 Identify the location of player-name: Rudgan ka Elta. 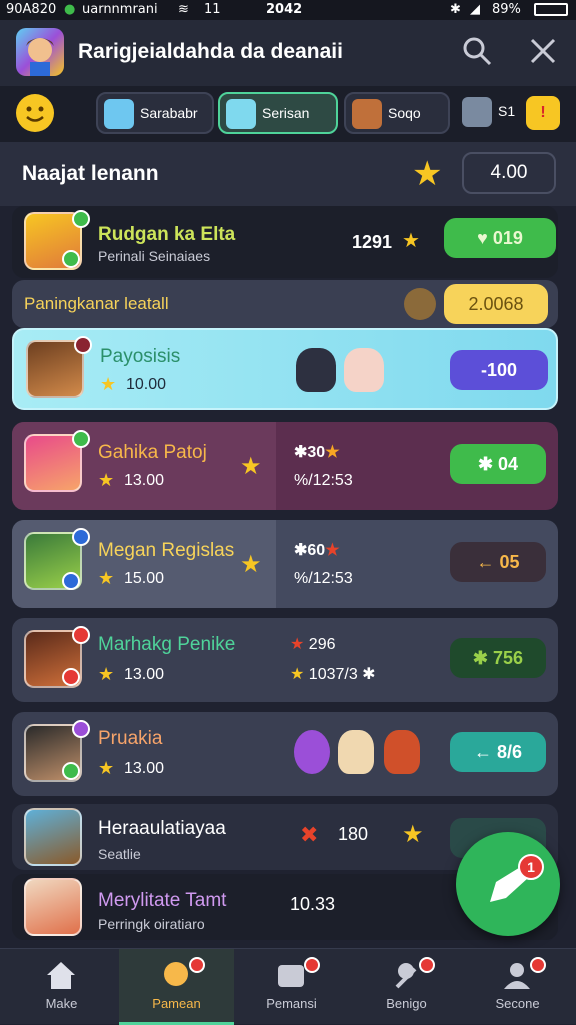
(167, 234).